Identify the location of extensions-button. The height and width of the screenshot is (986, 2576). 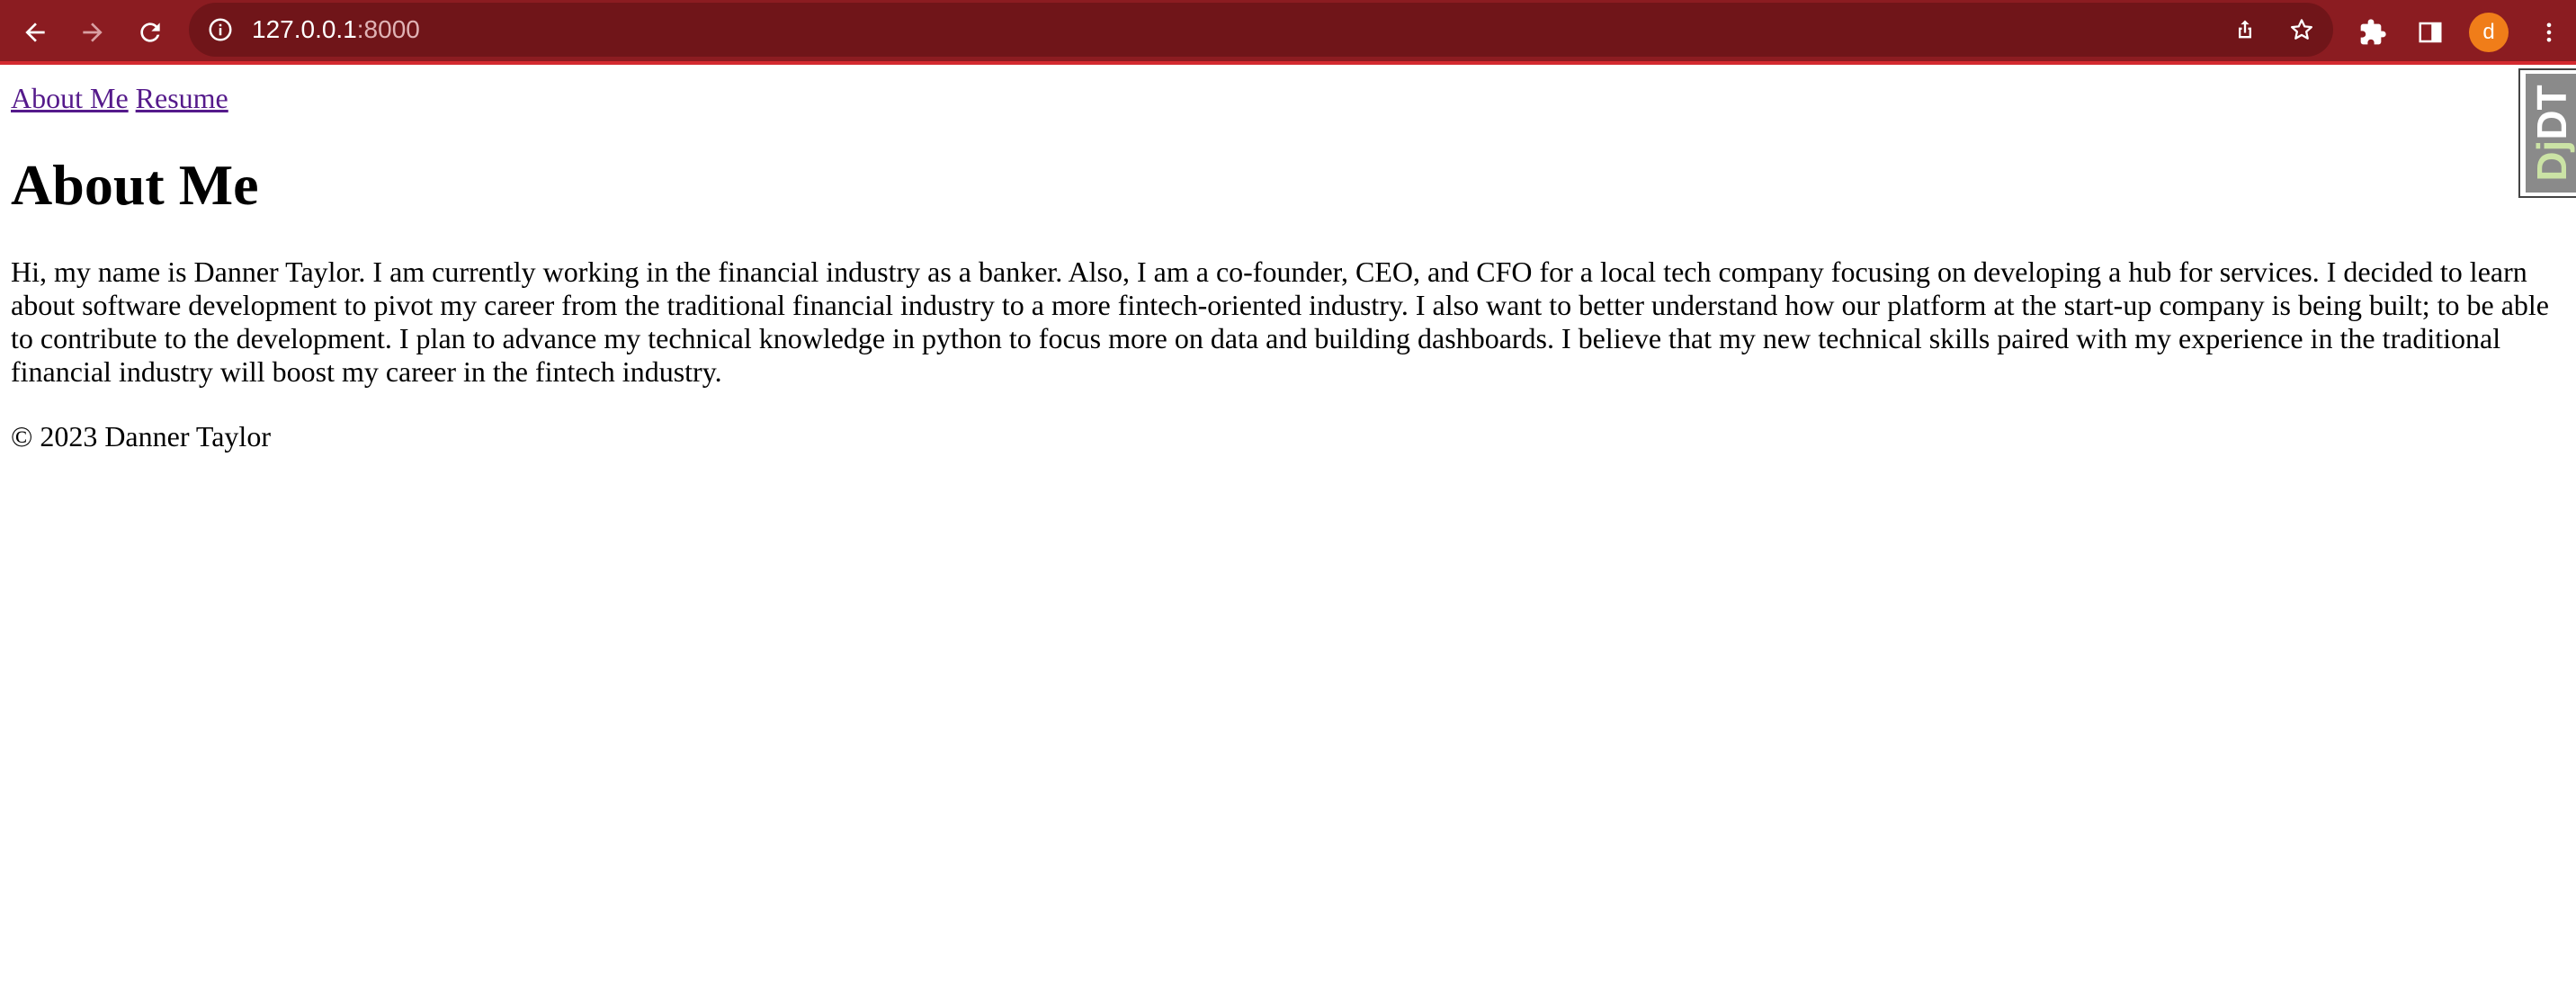
(2372, 32).